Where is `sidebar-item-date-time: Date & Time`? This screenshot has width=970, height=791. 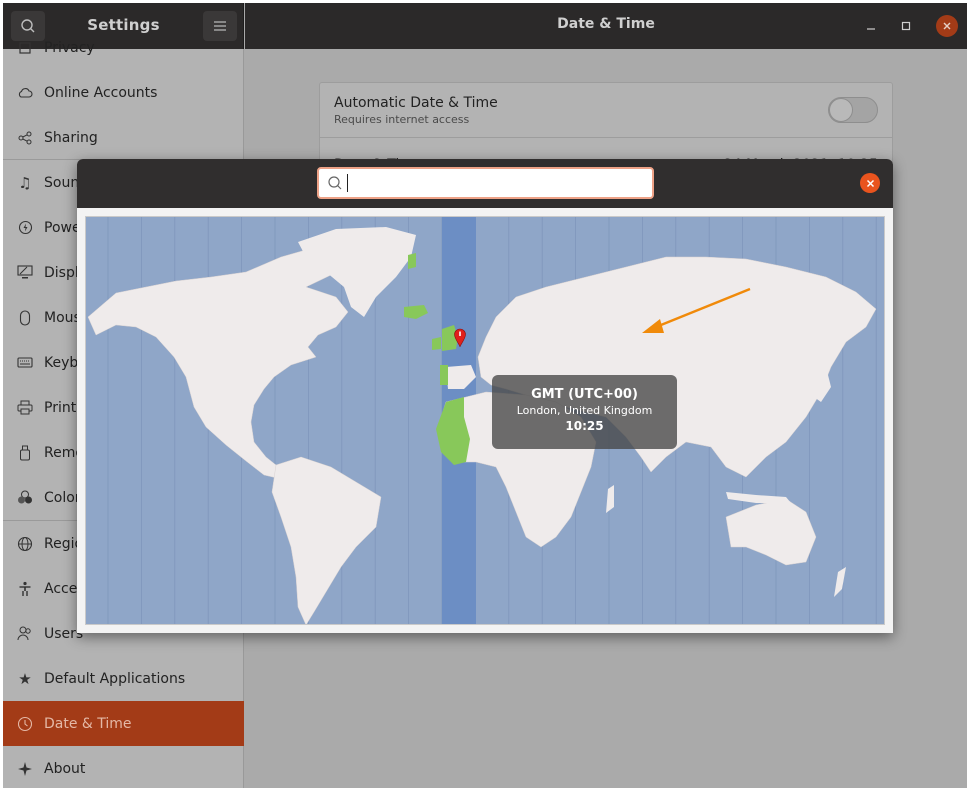
sidebar-item-date-time: Date & Time is located at coordinates (123, 723).